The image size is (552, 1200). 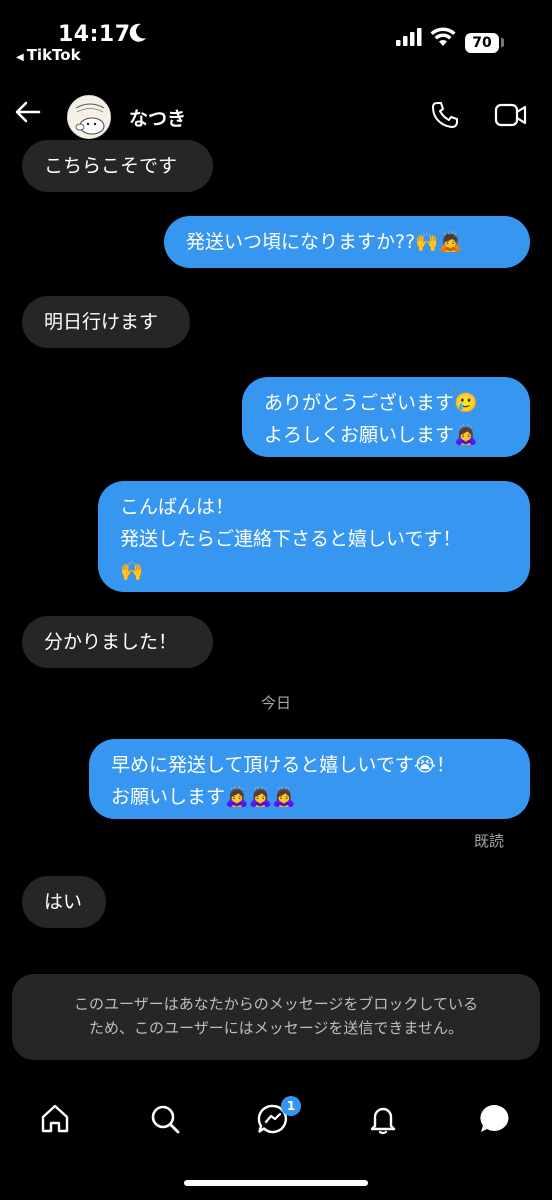 I want to click on seen-indicator: 既読, so click(x=489, y=841).